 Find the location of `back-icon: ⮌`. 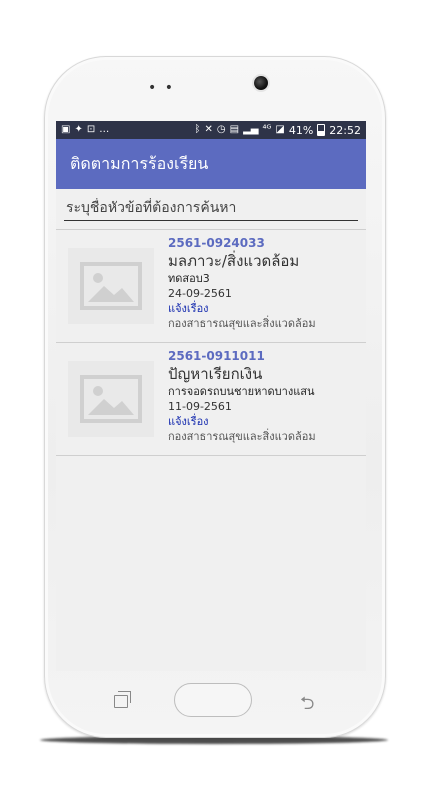

back-icon: ⮌ is located at coordinates (307, 706).